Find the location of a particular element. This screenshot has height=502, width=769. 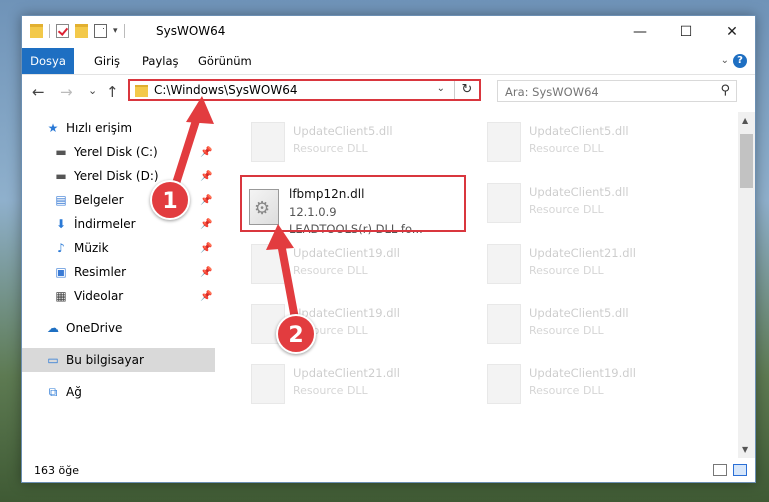

recent-locations-button: ⌄ is located at coordinates (92, 90).